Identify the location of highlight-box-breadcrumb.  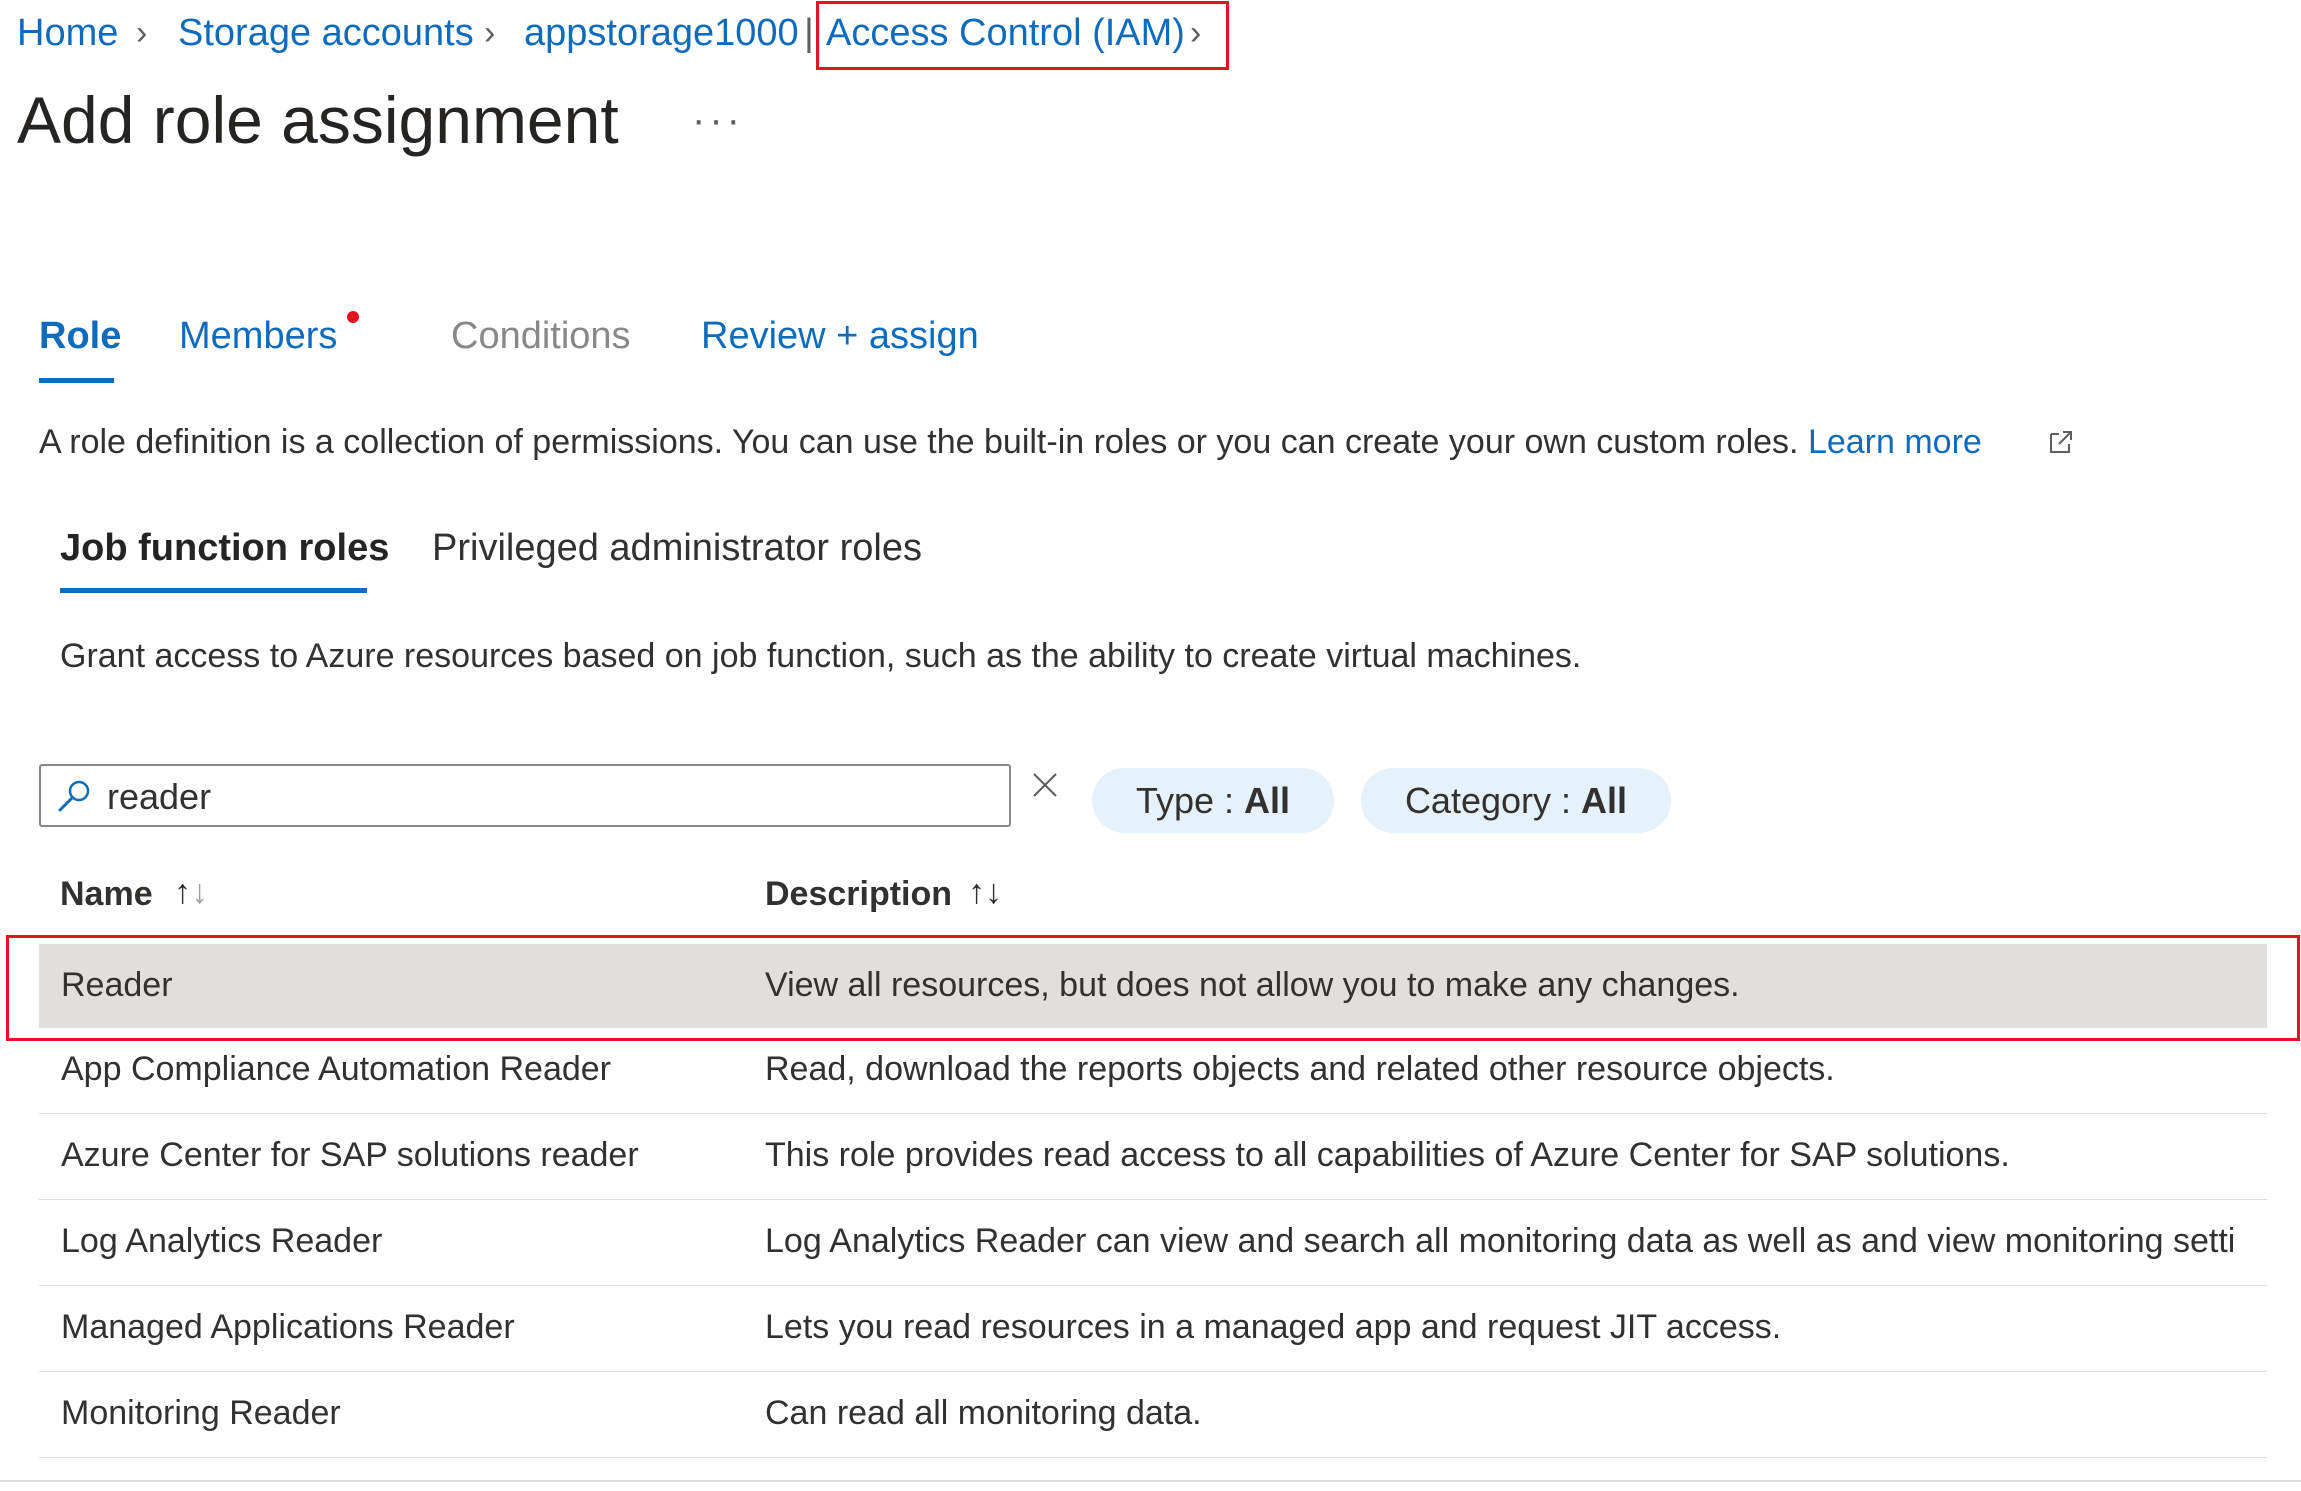
(1022, 35).